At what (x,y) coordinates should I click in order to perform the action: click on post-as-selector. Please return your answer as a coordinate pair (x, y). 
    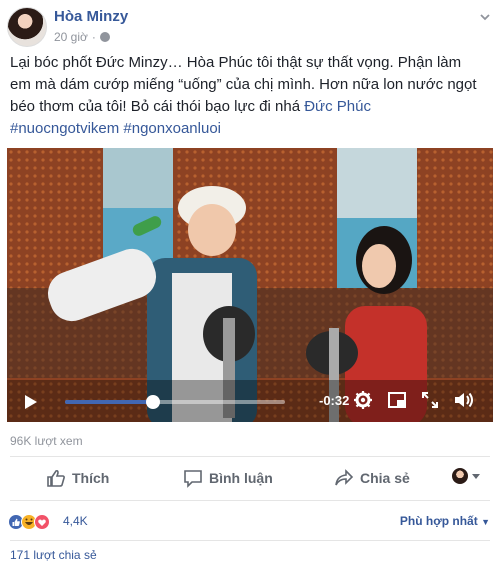
    Looking at the image, I should click on (466, 476).